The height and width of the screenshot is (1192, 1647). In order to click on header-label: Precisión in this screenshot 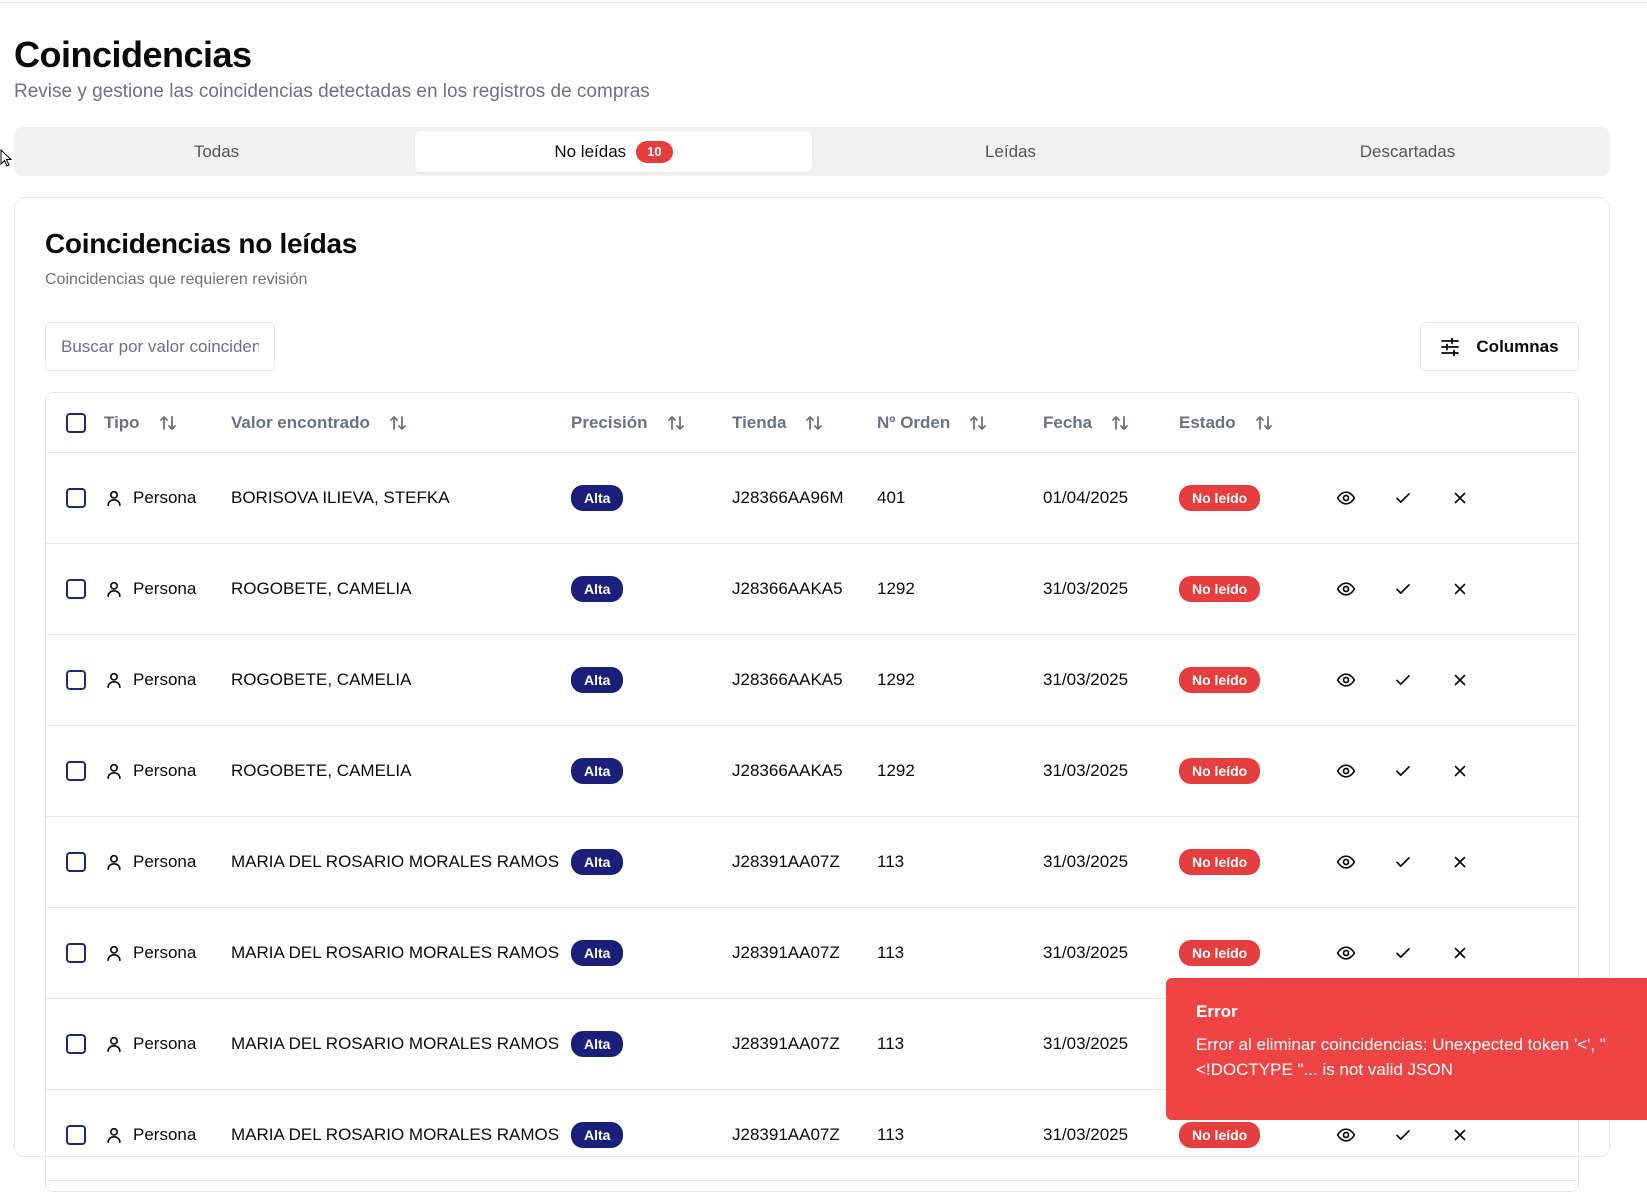, I will do `click(609, 422)`.